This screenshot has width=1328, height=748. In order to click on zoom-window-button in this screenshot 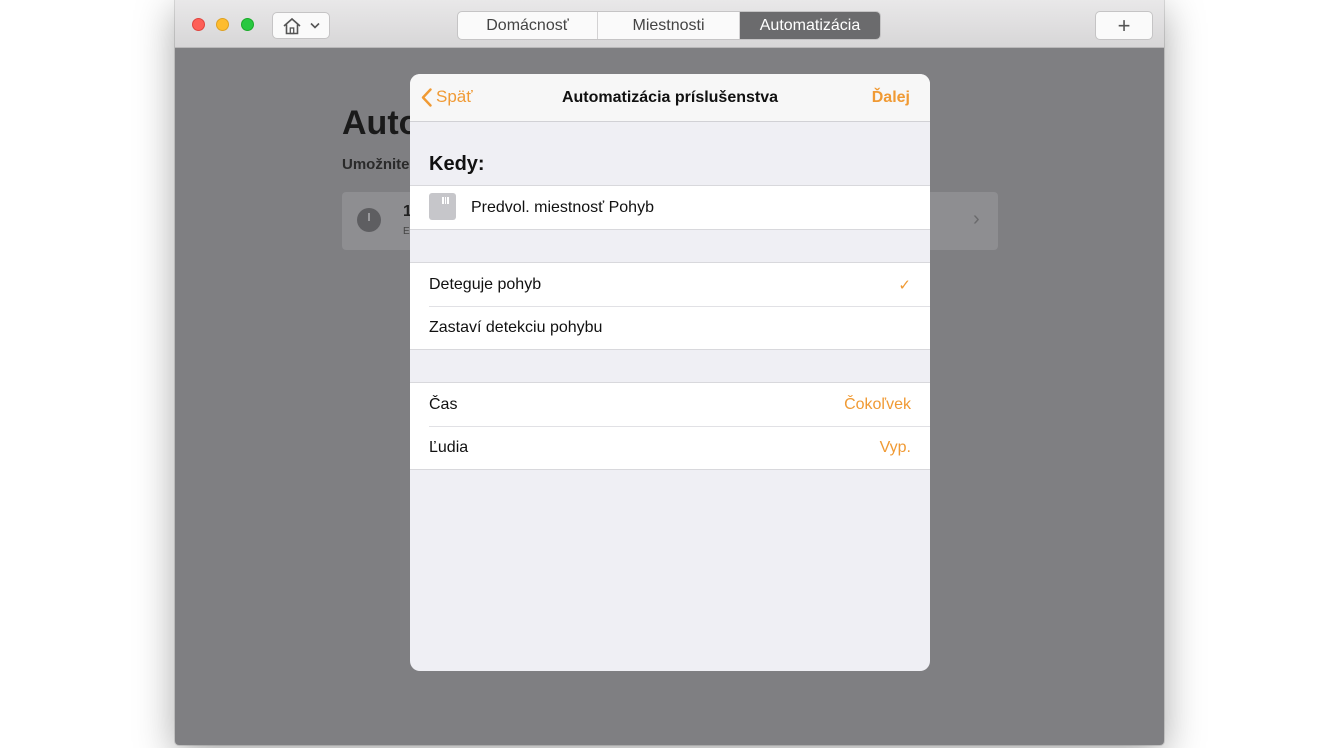, I will do `click(247, 24)`.